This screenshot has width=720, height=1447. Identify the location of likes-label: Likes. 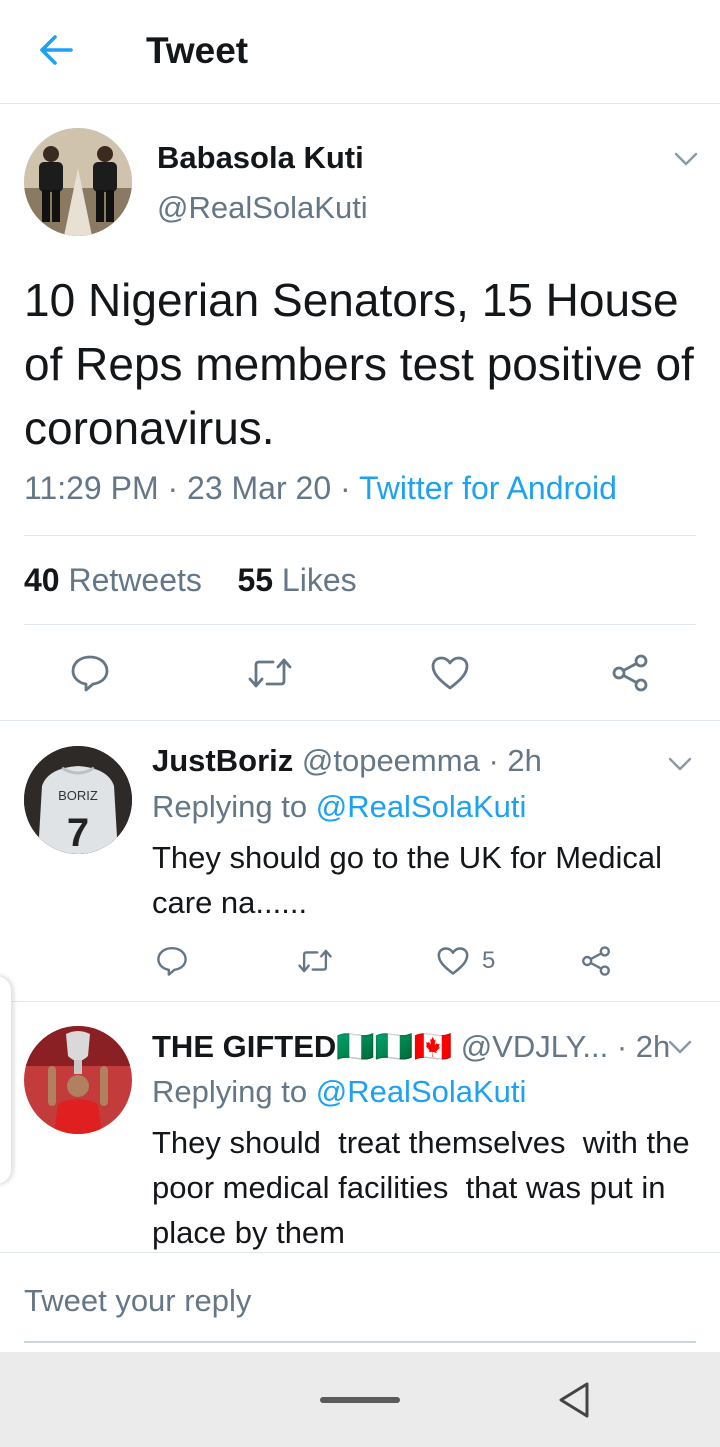
(319, 580).